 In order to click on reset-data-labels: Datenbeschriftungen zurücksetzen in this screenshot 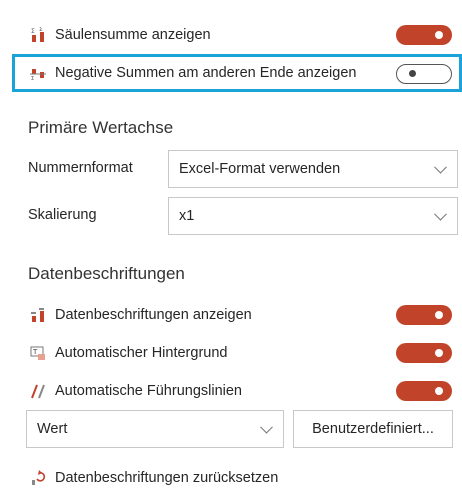, I will do `click(231, 478)`.